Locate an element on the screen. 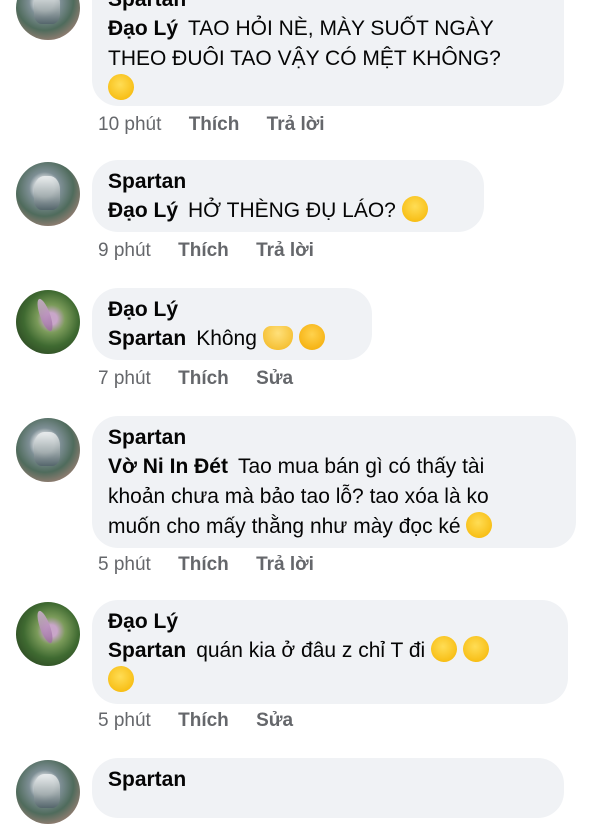  timestamp: 10 phút is located at coordinates (130, 124).